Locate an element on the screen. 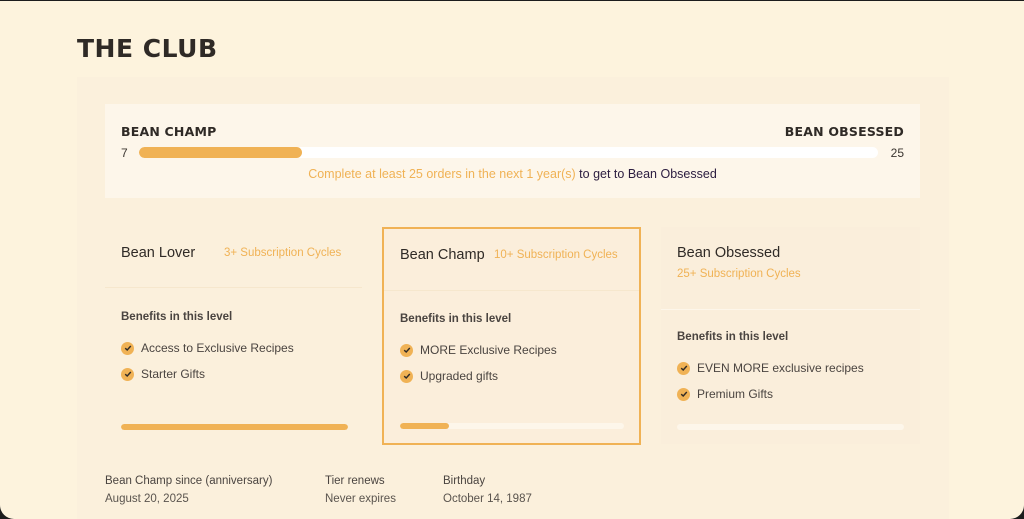 The image size is (1024, 519). page-title: THE CLUB is located at coordinates (147, 48).